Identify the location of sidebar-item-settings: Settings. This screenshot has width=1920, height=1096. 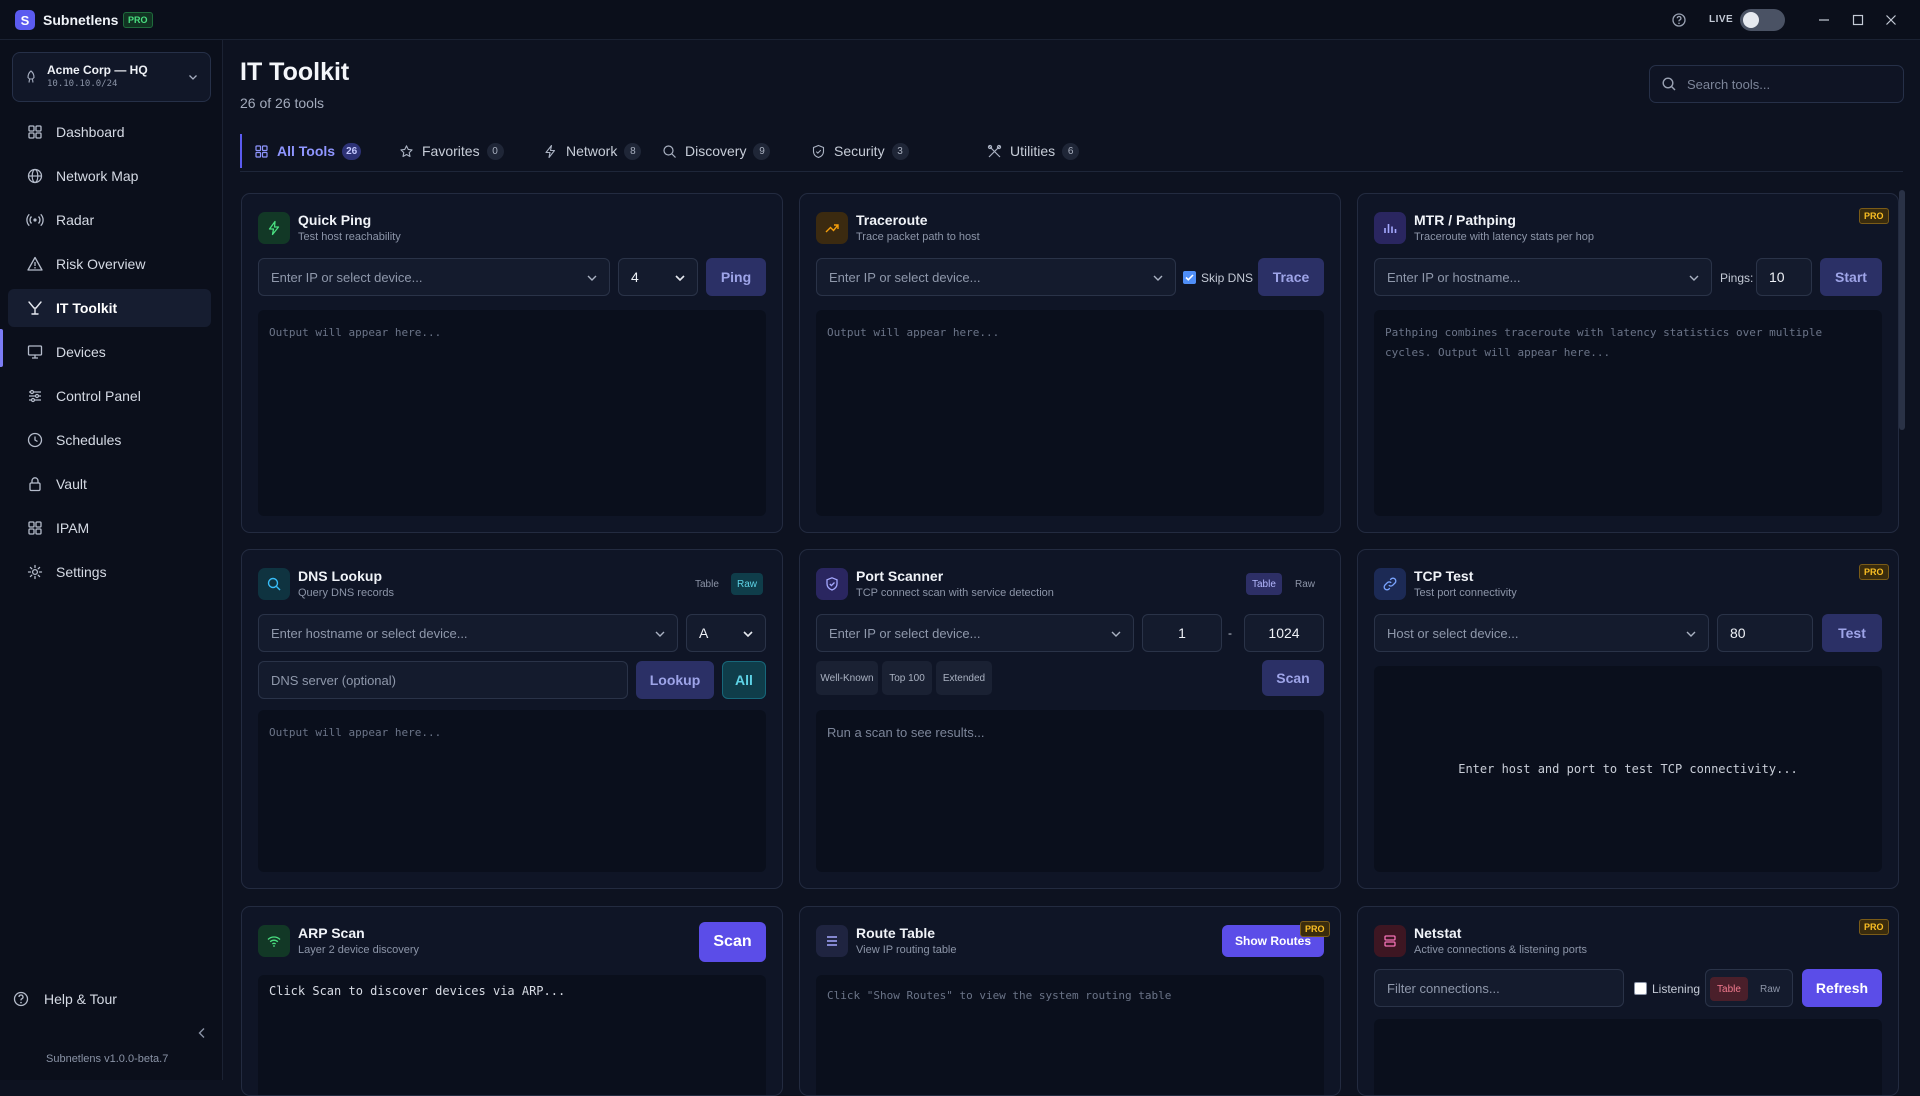
(109, 572).